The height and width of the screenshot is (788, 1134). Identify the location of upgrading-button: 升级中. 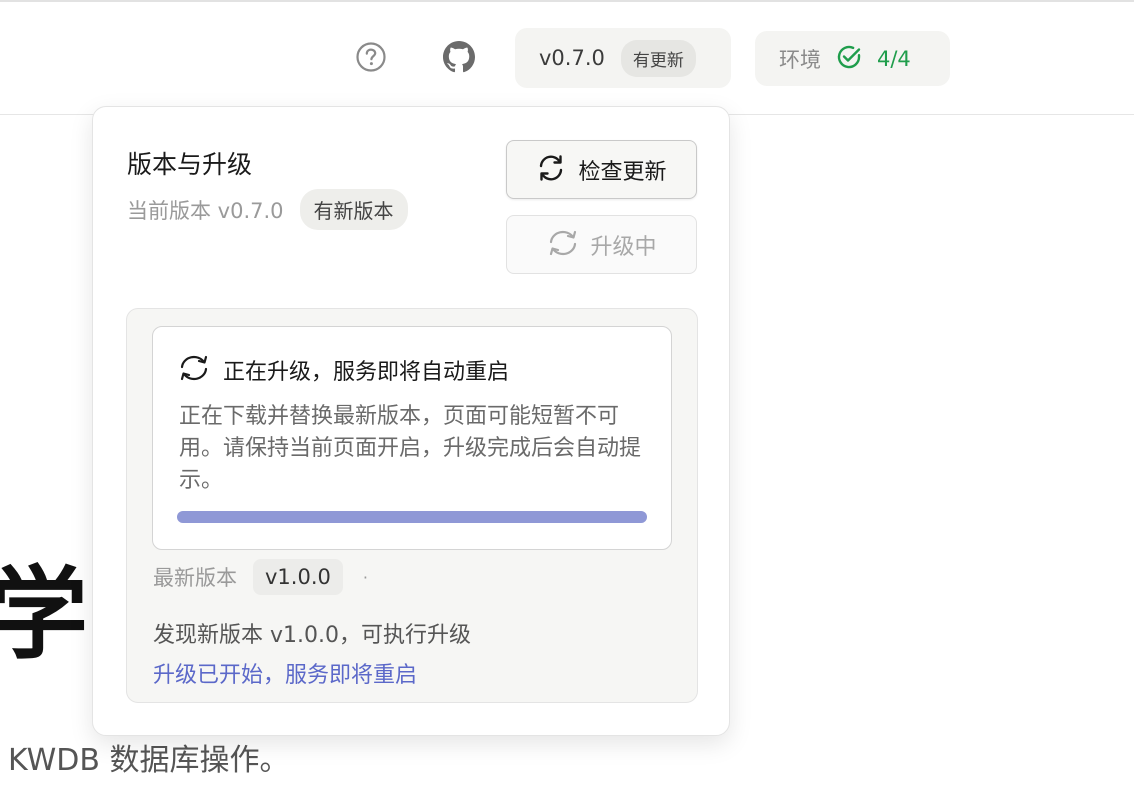
(601, 244).